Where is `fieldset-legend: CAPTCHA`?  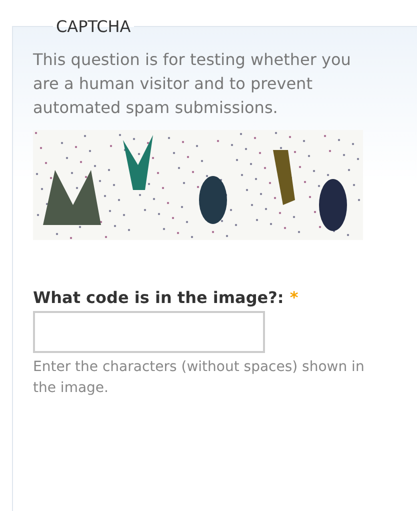 fieldset-legend: CAPTCHA is located at coordinates (93, 26).